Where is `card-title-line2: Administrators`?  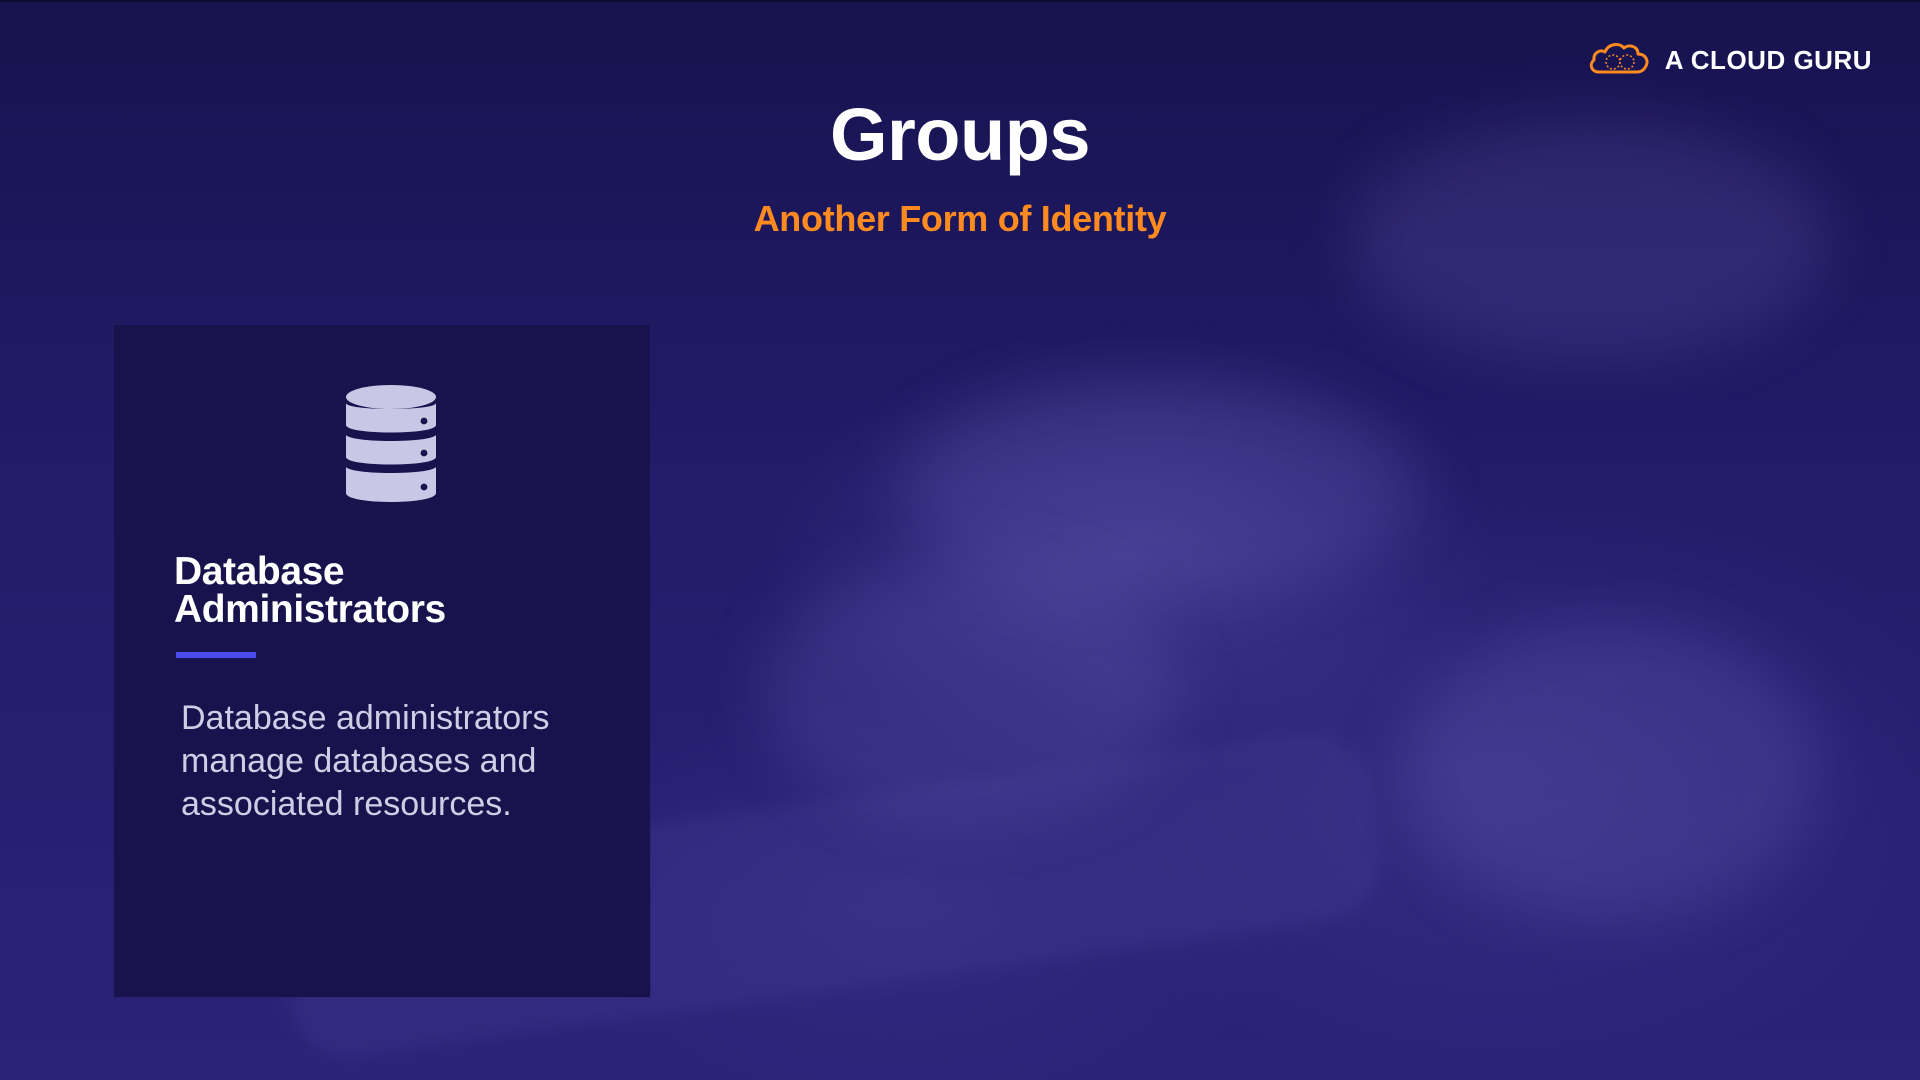
card-title-line2: Administrators is located at coordinates (310, 609).